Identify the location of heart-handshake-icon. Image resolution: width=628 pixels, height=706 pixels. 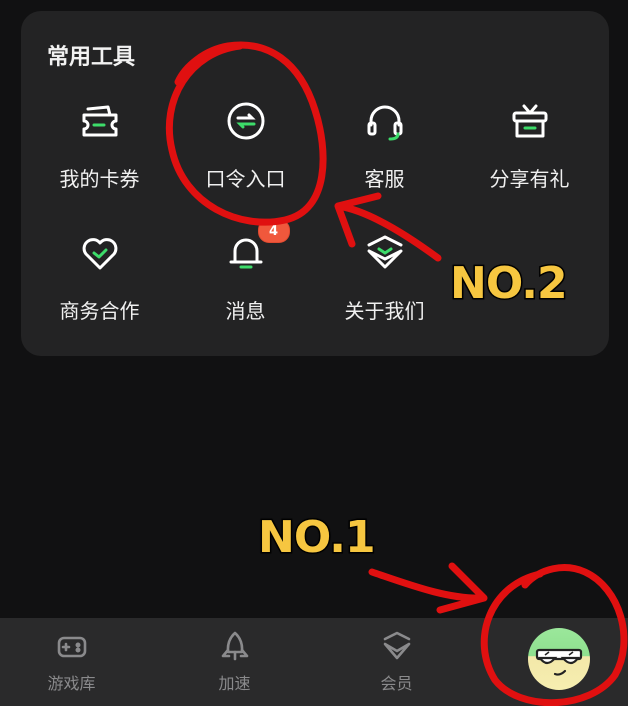
(100, 253).